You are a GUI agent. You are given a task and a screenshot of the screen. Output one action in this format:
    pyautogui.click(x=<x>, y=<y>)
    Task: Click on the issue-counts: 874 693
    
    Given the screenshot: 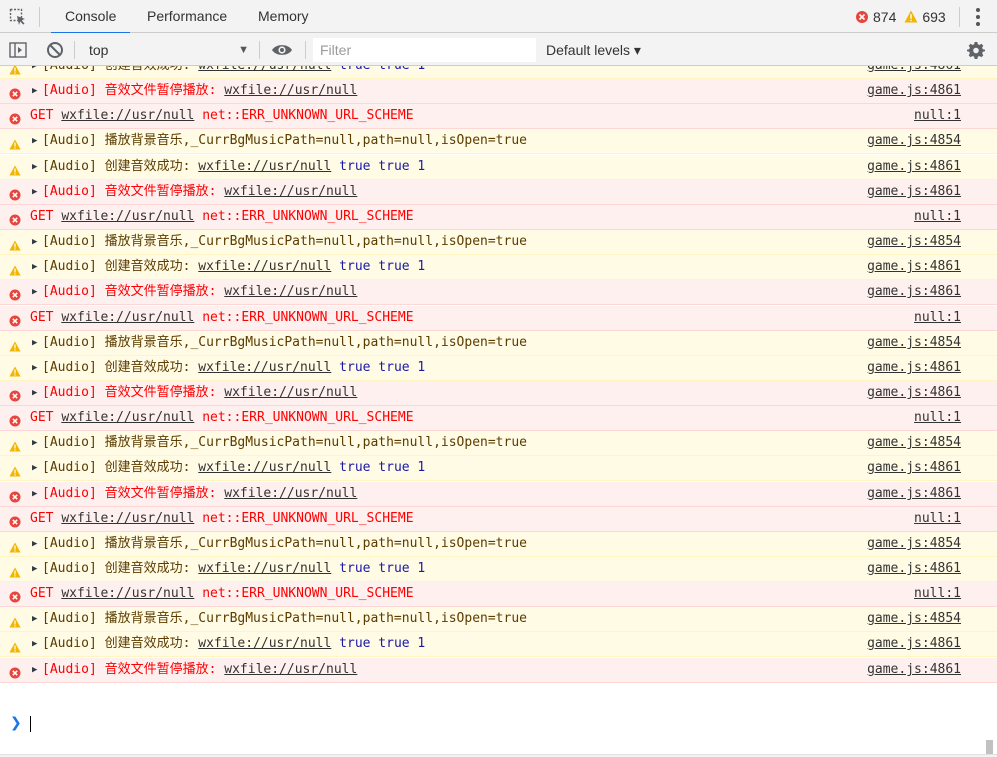 What is the action you would take?
    pyautogui.click(x=900, y=16)
    